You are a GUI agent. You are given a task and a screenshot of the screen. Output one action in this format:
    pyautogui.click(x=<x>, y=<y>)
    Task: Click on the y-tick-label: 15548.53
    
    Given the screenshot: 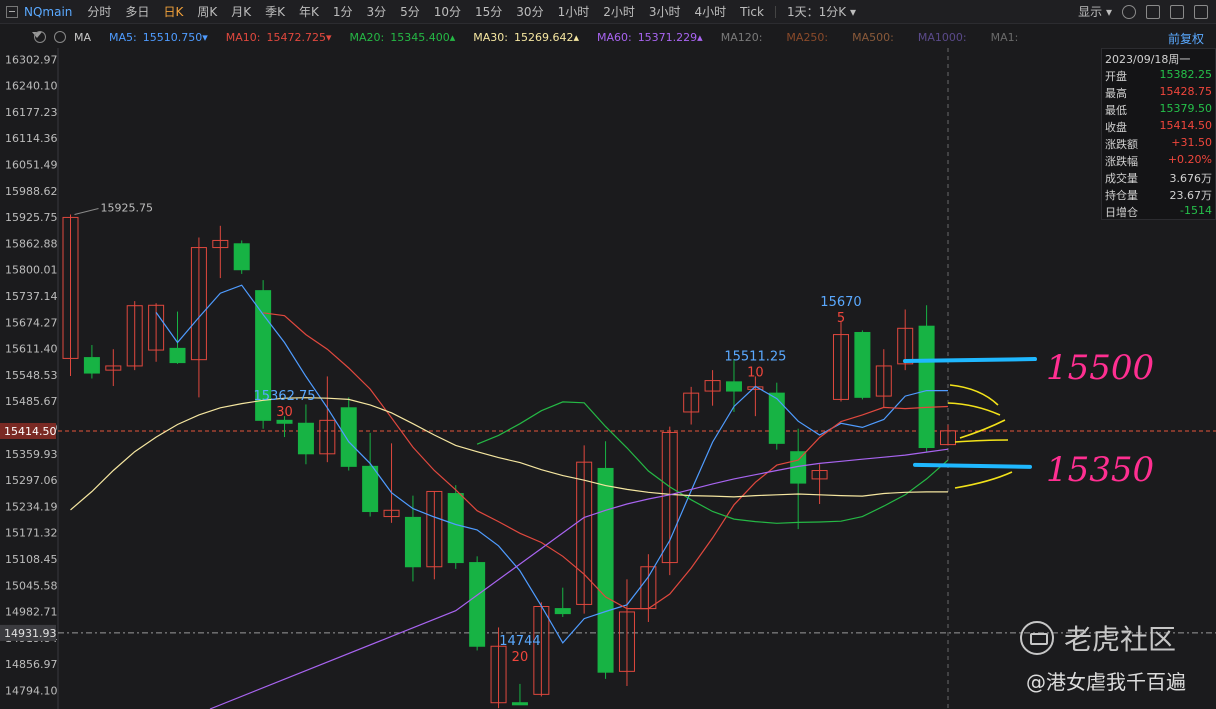 What is the action you would take?
    pyautogui.click(x=31, y=375)
    